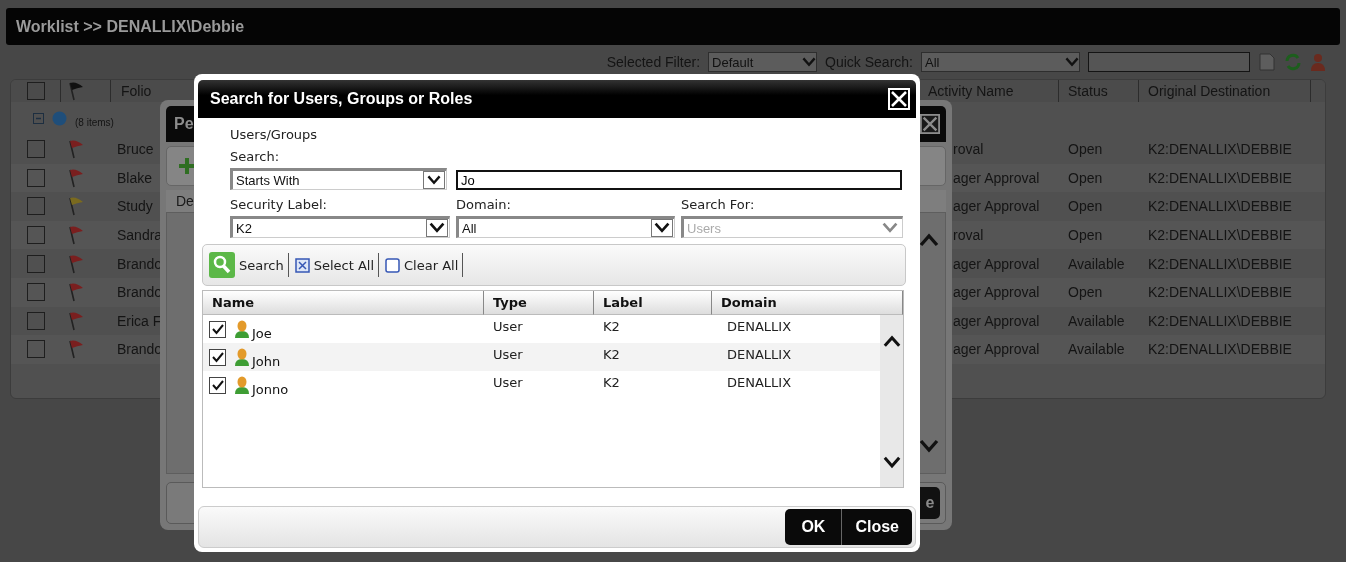 The height and width of the screenshot is (562, 1346). I want to click on field-label: Search For:, so click(718, 205).